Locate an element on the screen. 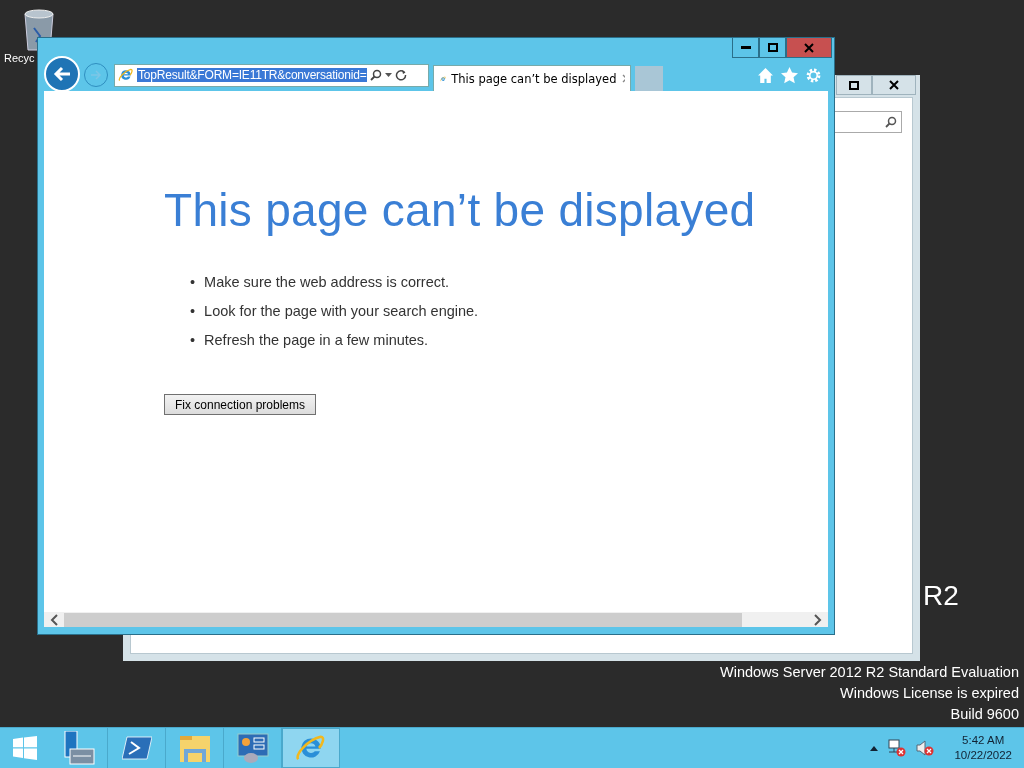  address-field: TopResult&FORM=IE11TR&conversationid= is located at coordinates (271, 75).